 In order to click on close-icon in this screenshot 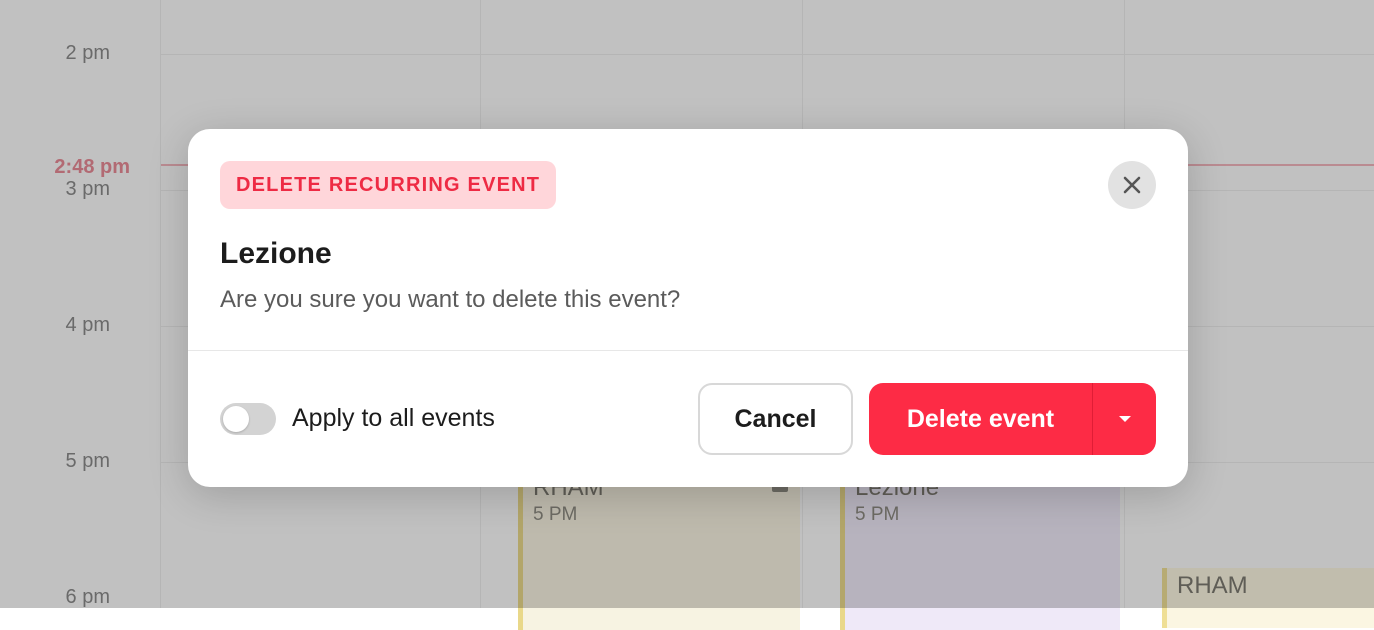, I will do `click(1132, 185)`.